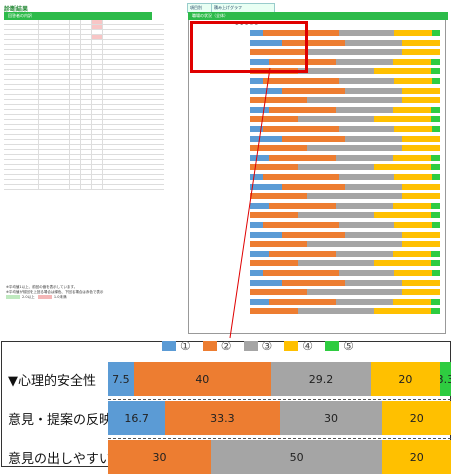  Describe the element at coordinates (176, 346) in the screenshot. I see `zoom-legend-item-1: ①` at that location.